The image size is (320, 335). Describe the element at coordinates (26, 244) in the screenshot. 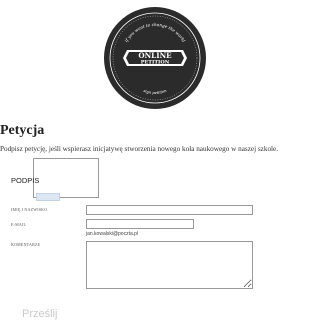

I see `comment-label: KOMENTARZE` at that location.